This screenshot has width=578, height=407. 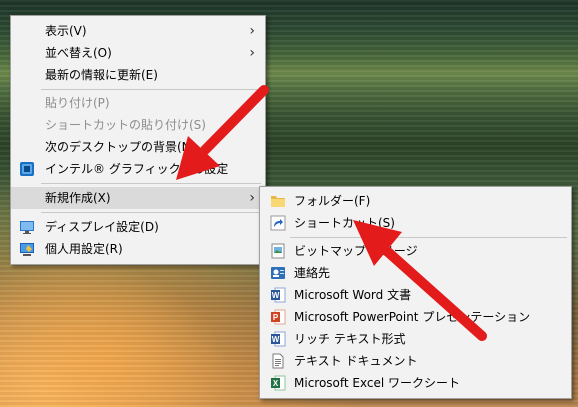 What do you see at coordinates (420, 280) in the screenshot?
I see `annotation-arrow-to-shortcut` at bounding box center [420, 280].